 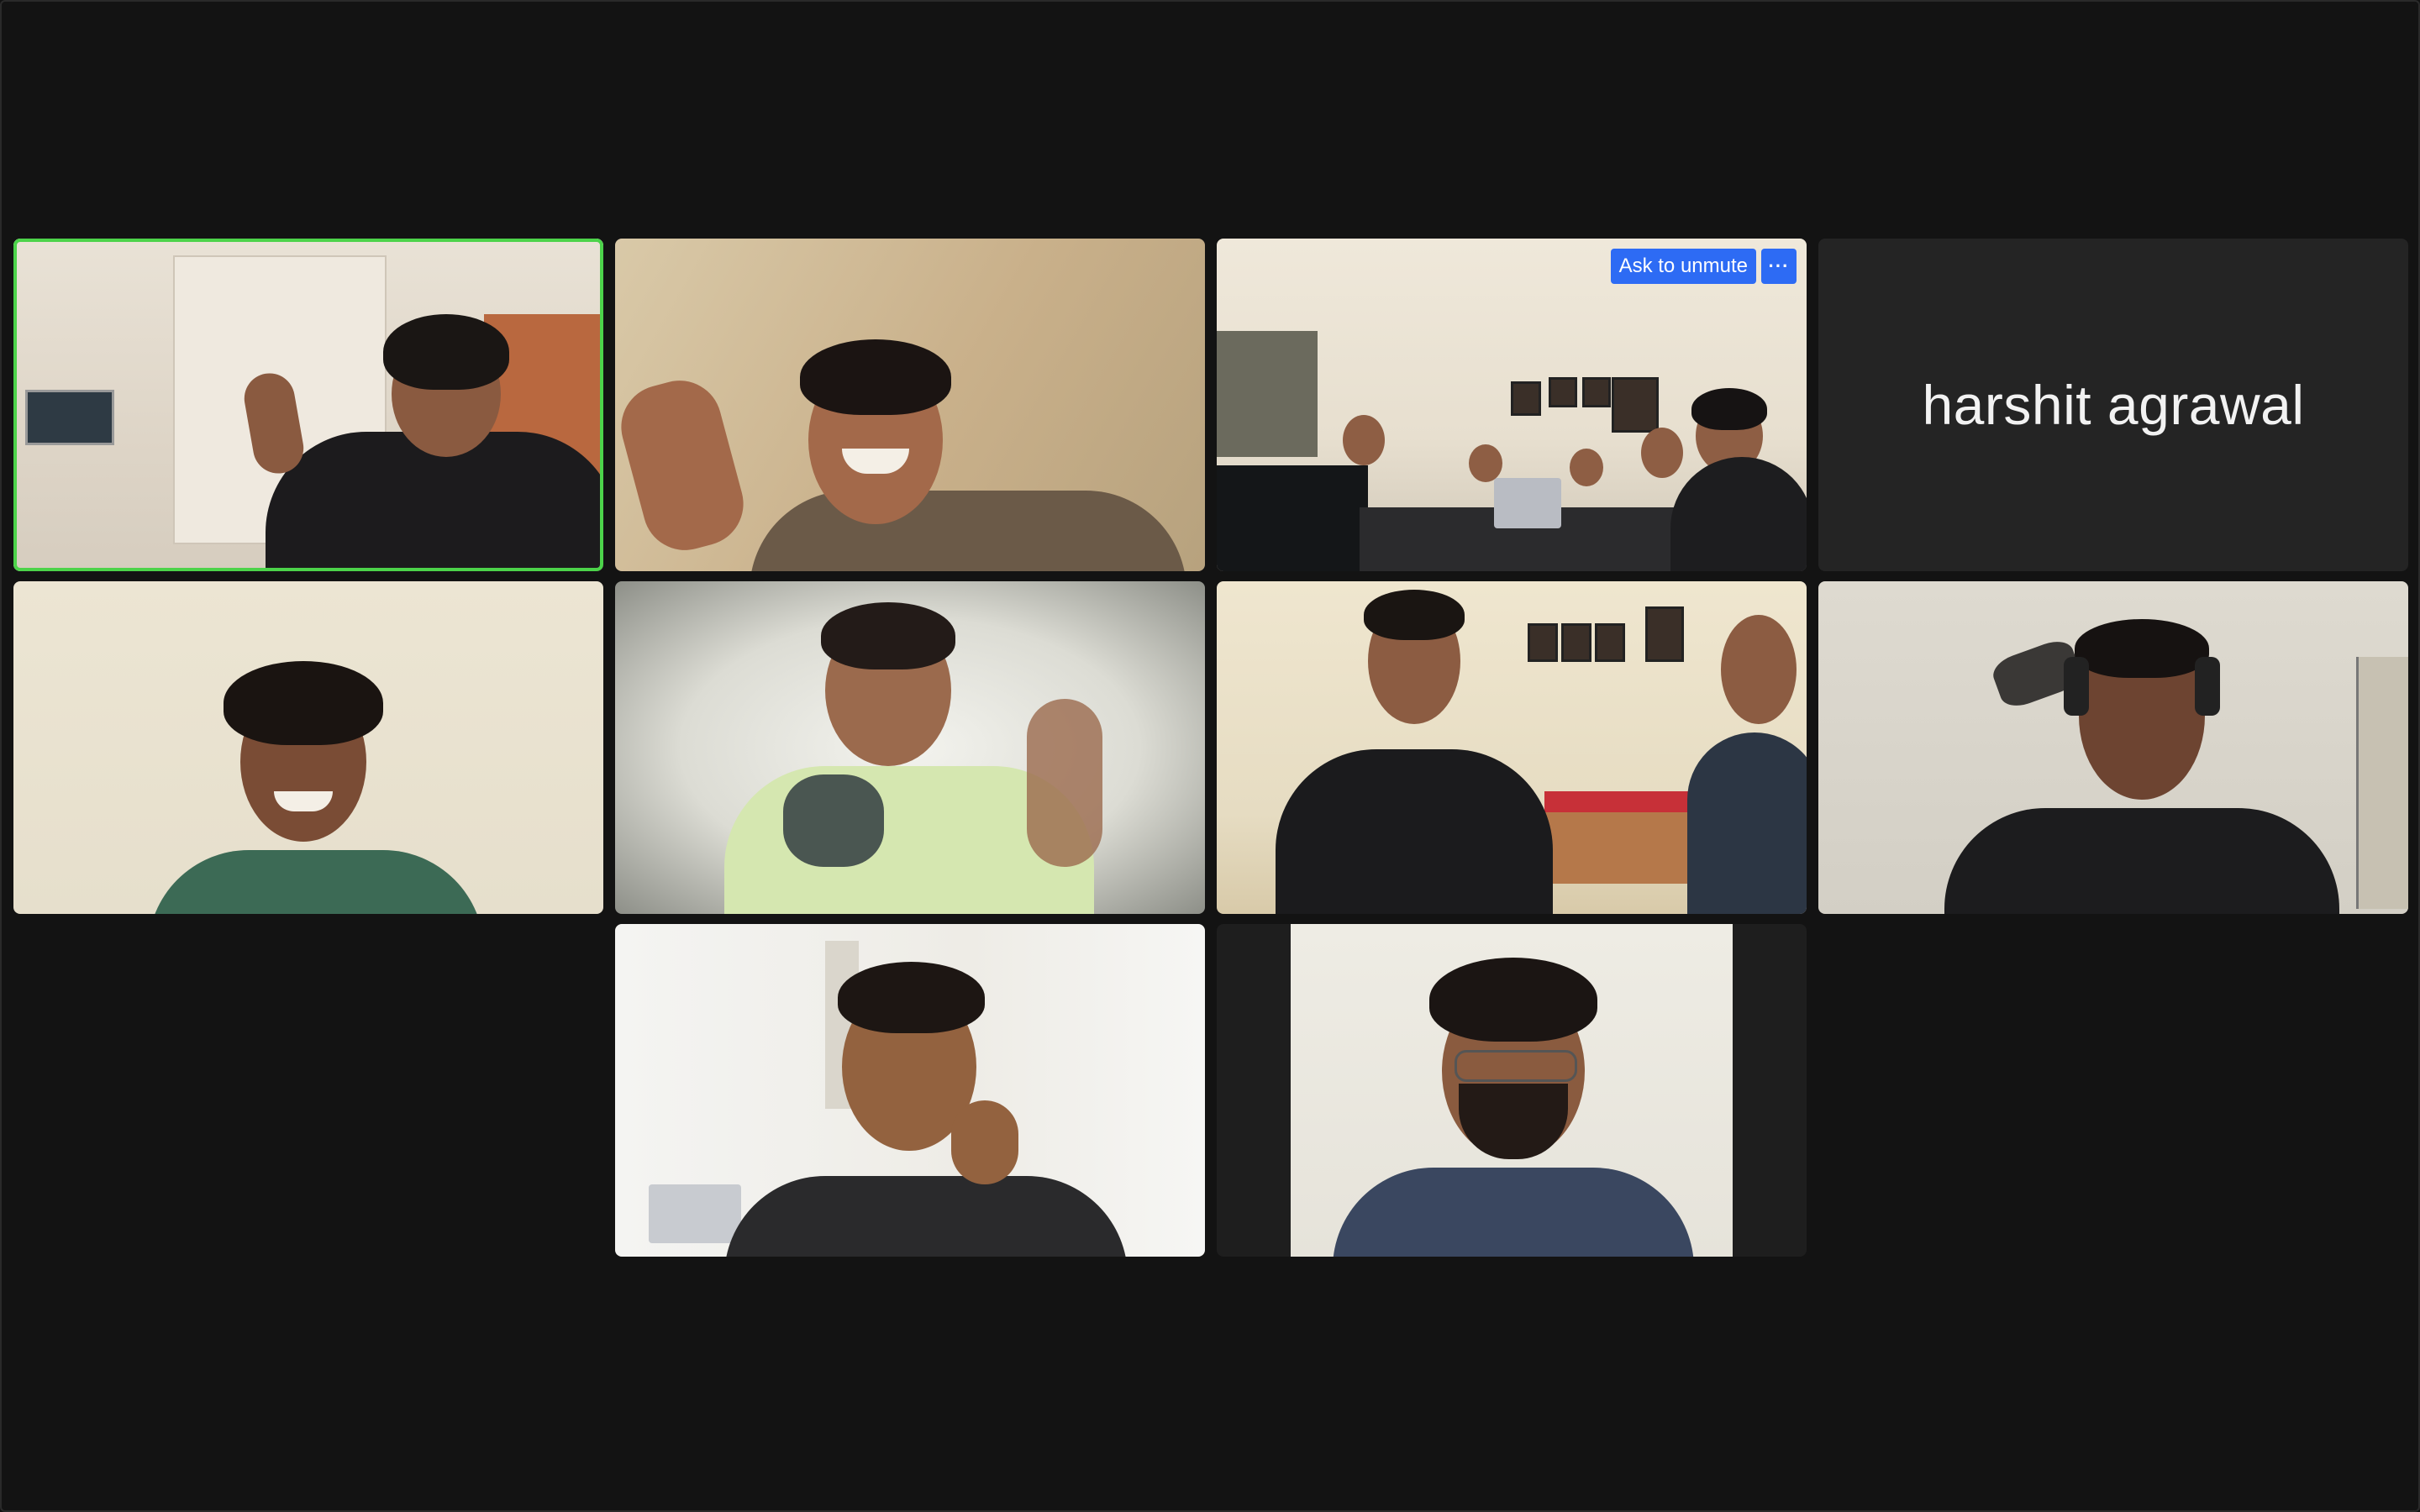 I want to click on video-tile-participant-3-group: Ask to unmute ···, so click(x=1512, y=405).